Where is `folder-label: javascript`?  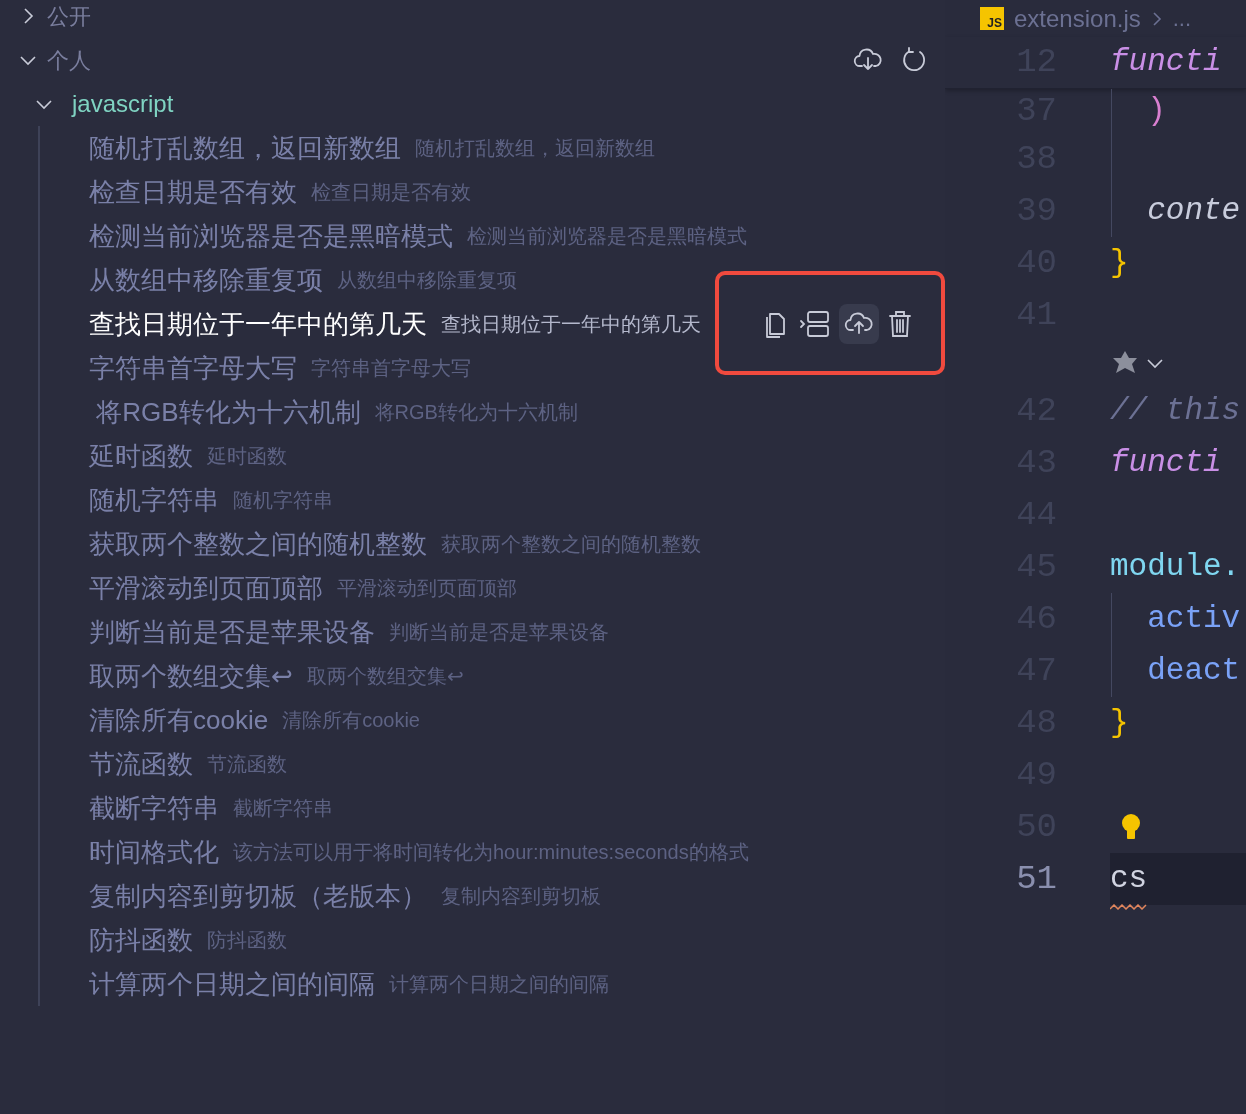
folder-label: javascript is located at coordinates (123, 104).